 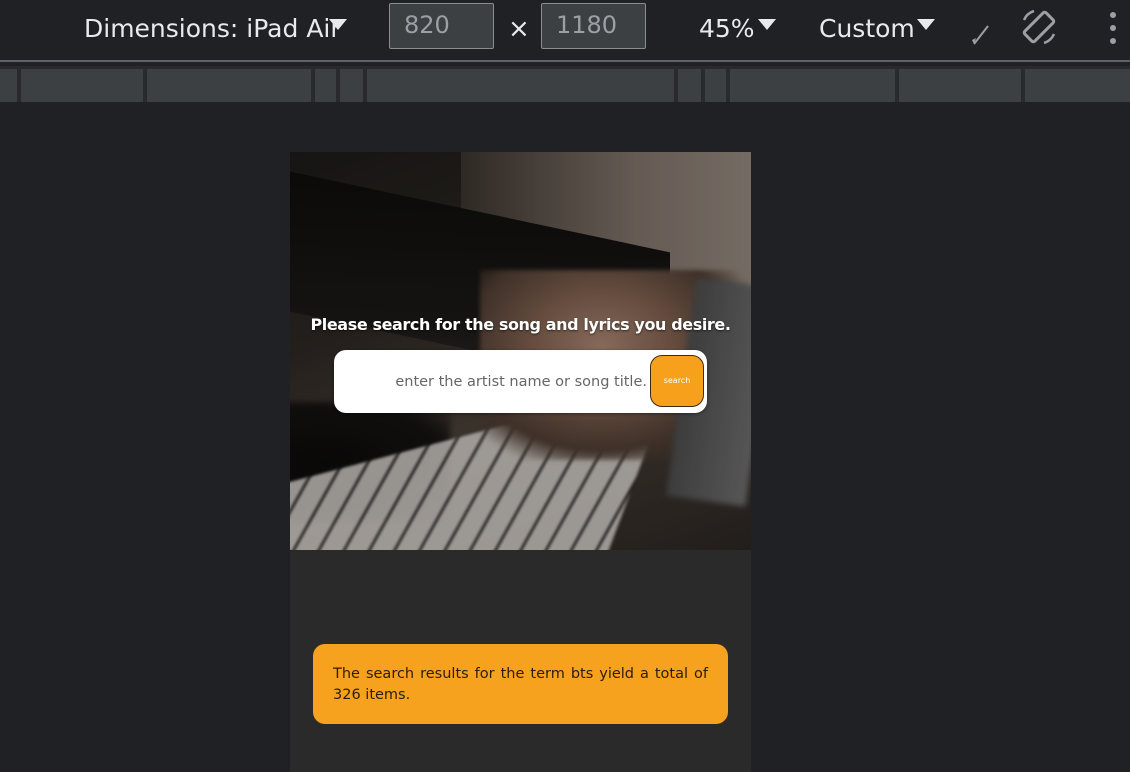 What do you see at coordinates (727, 29) in the screenshot?
I see `zoom-dropdown-label: 45%` at bounding box center [727, 29].